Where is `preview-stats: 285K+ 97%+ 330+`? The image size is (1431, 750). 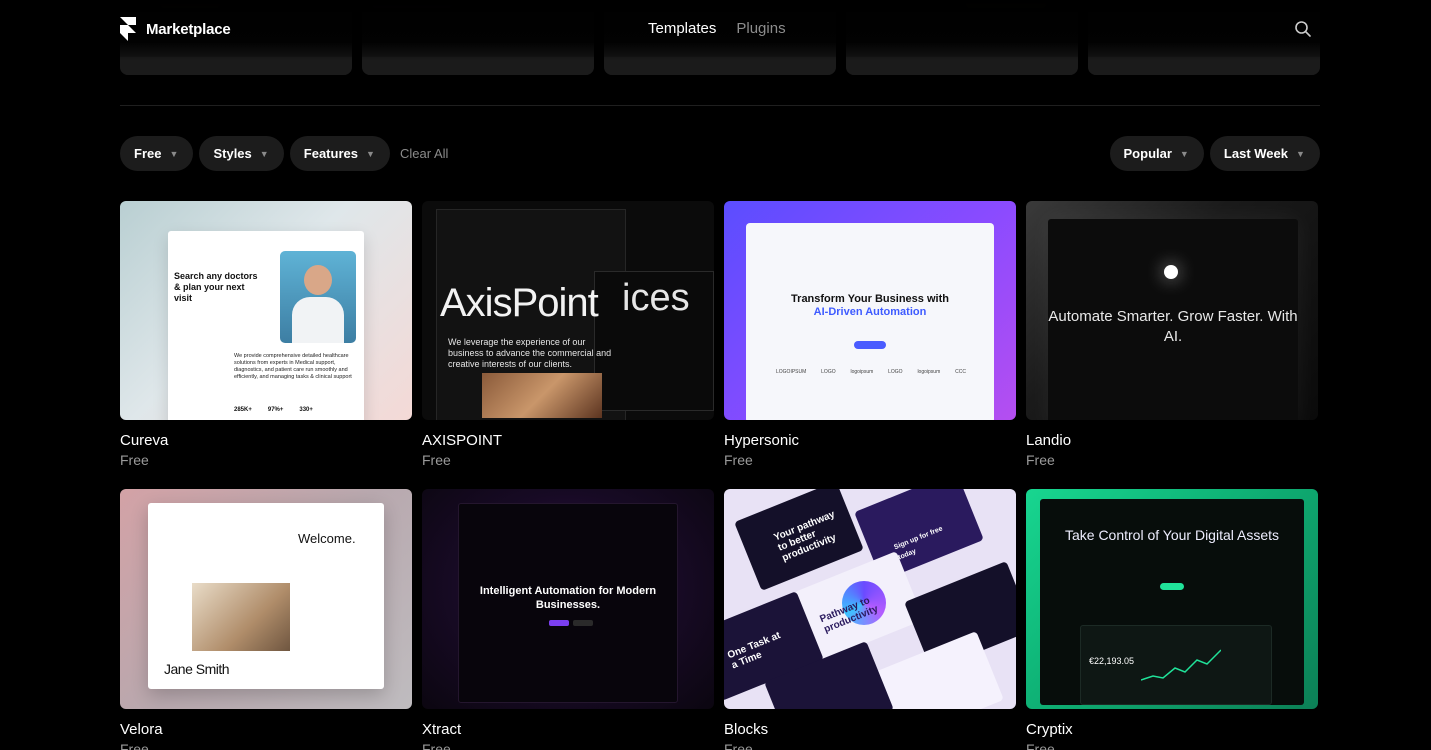 preview-stats: 285K+ 97%+ 330+ is located at coordinates (273, 410).